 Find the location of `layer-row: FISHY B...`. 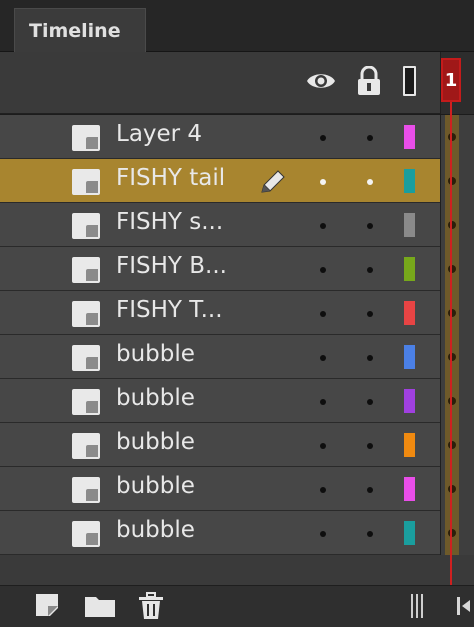

layer-row: FISHY B... is located at coordinates (237, 269).